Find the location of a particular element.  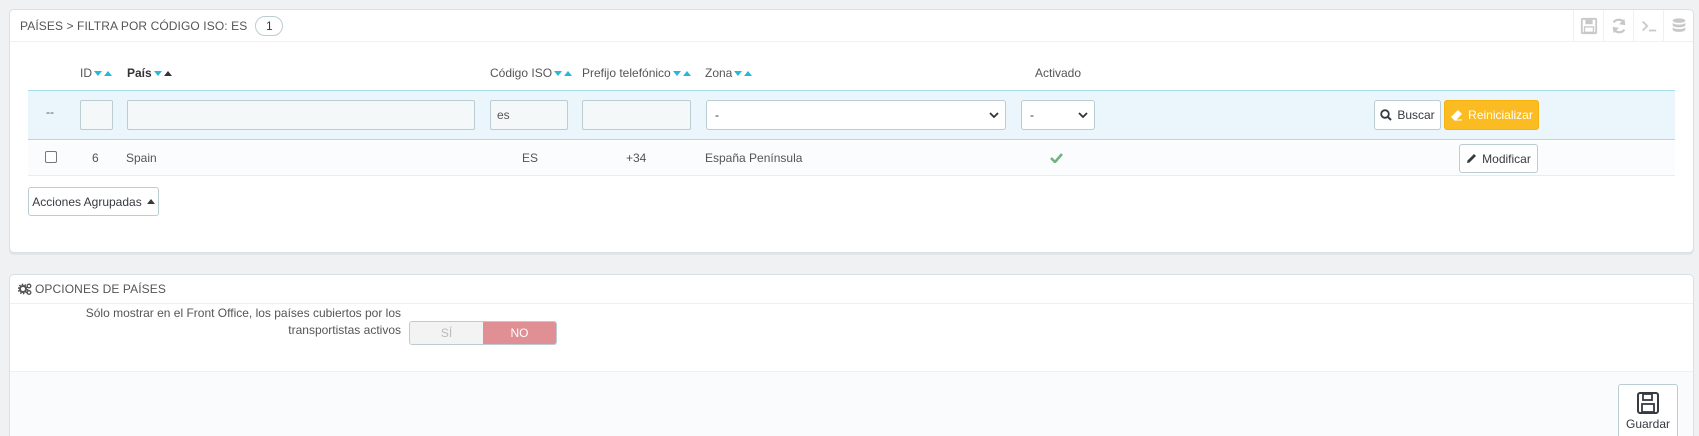

search-button-label: Buscar is located at coordinates (1416, 115).